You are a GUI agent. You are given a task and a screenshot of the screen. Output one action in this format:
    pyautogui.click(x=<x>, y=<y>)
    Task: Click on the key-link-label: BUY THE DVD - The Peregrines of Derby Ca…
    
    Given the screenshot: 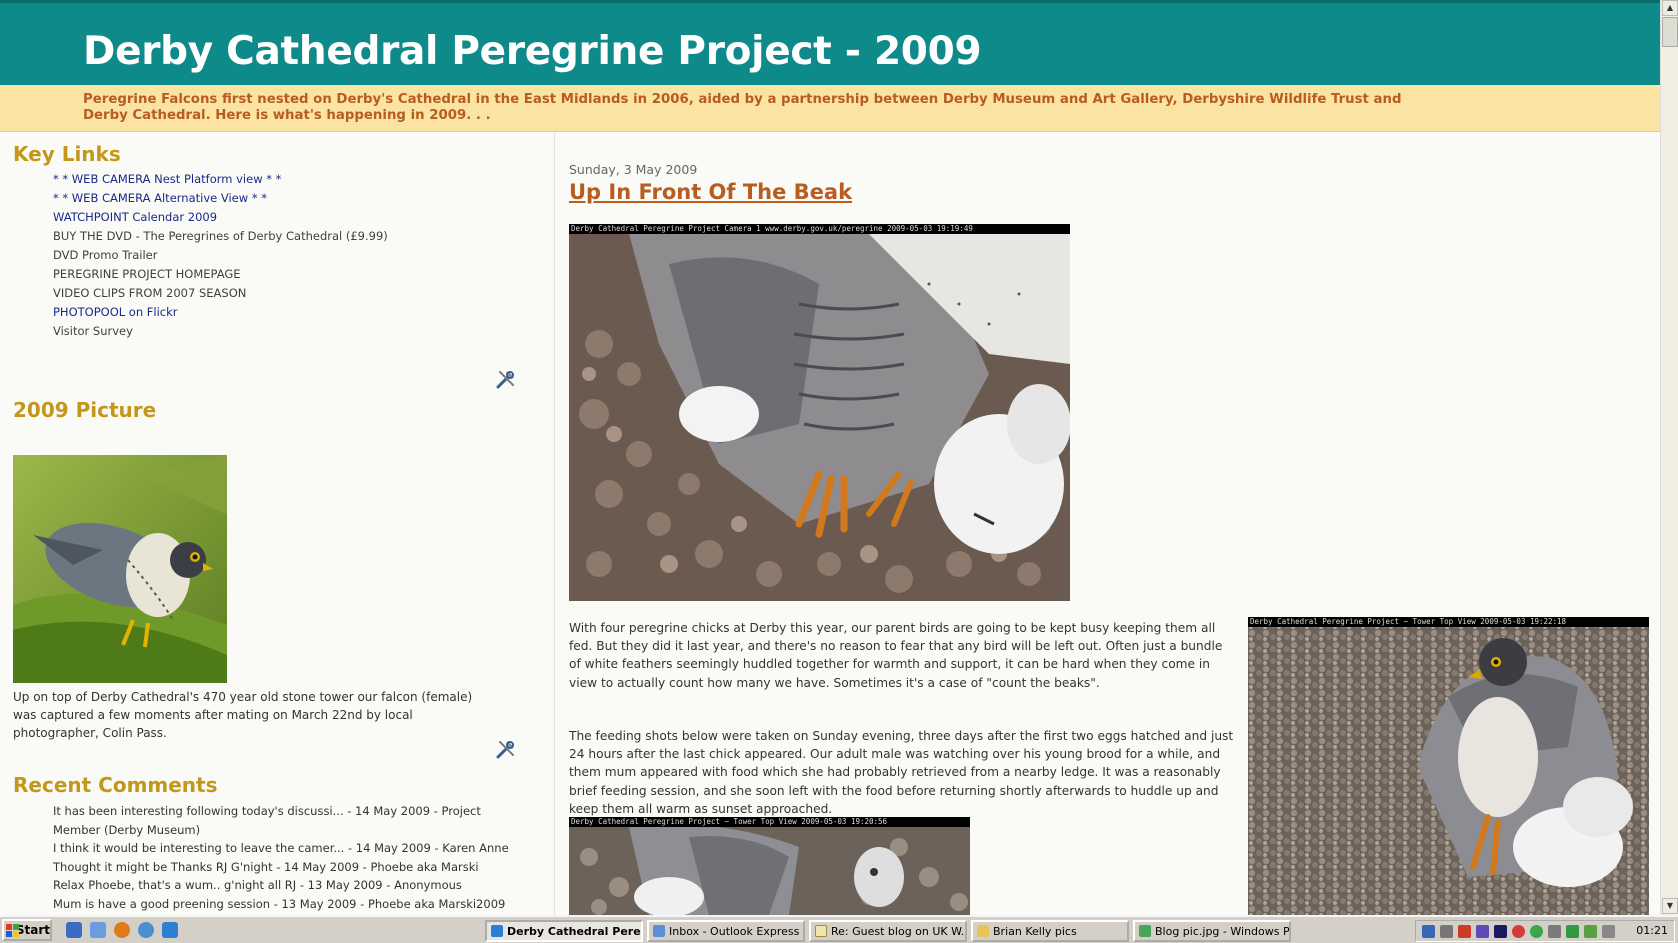 What is the action you would take?
    pyautogui.click(x=220, y=236)
    